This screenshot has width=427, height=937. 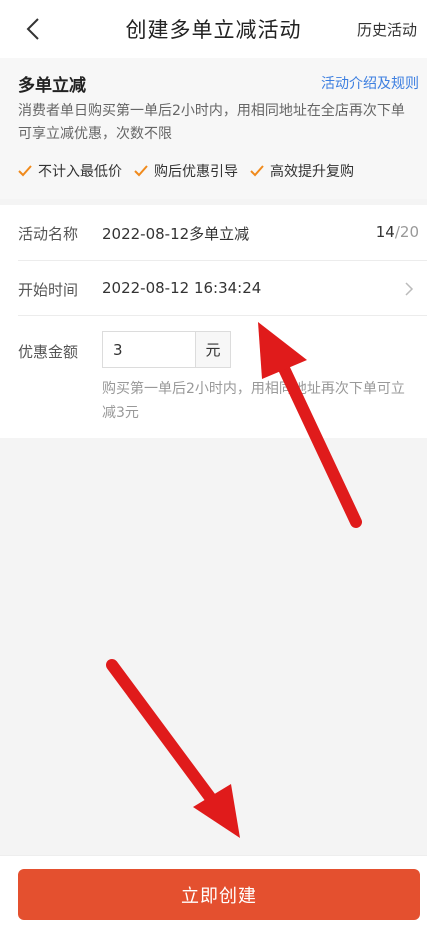 I want to click on intro-description: 消费者单日购买第一单后2小时内，用相同地址在全店再次下单可享立减优惠，次数不限, so click(x=211, y=122).